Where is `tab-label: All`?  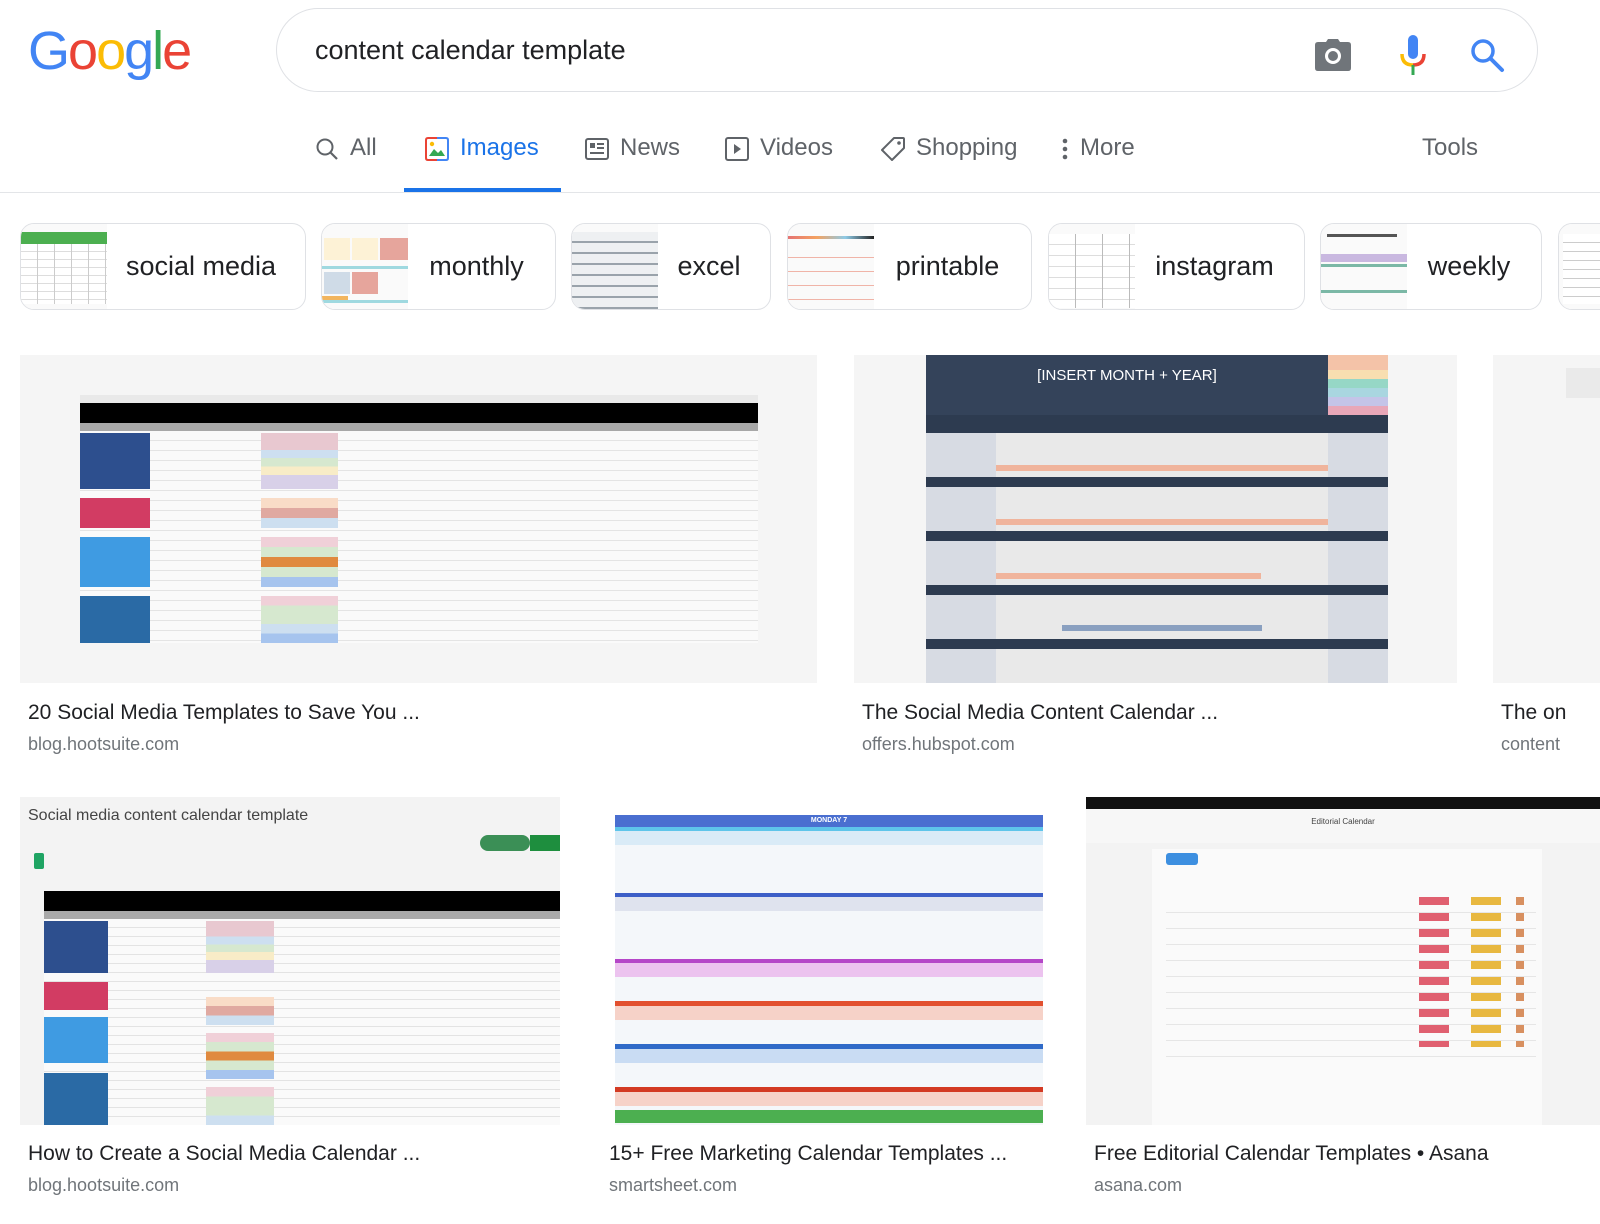
tab-label: All is located at coordinates (363, 147).